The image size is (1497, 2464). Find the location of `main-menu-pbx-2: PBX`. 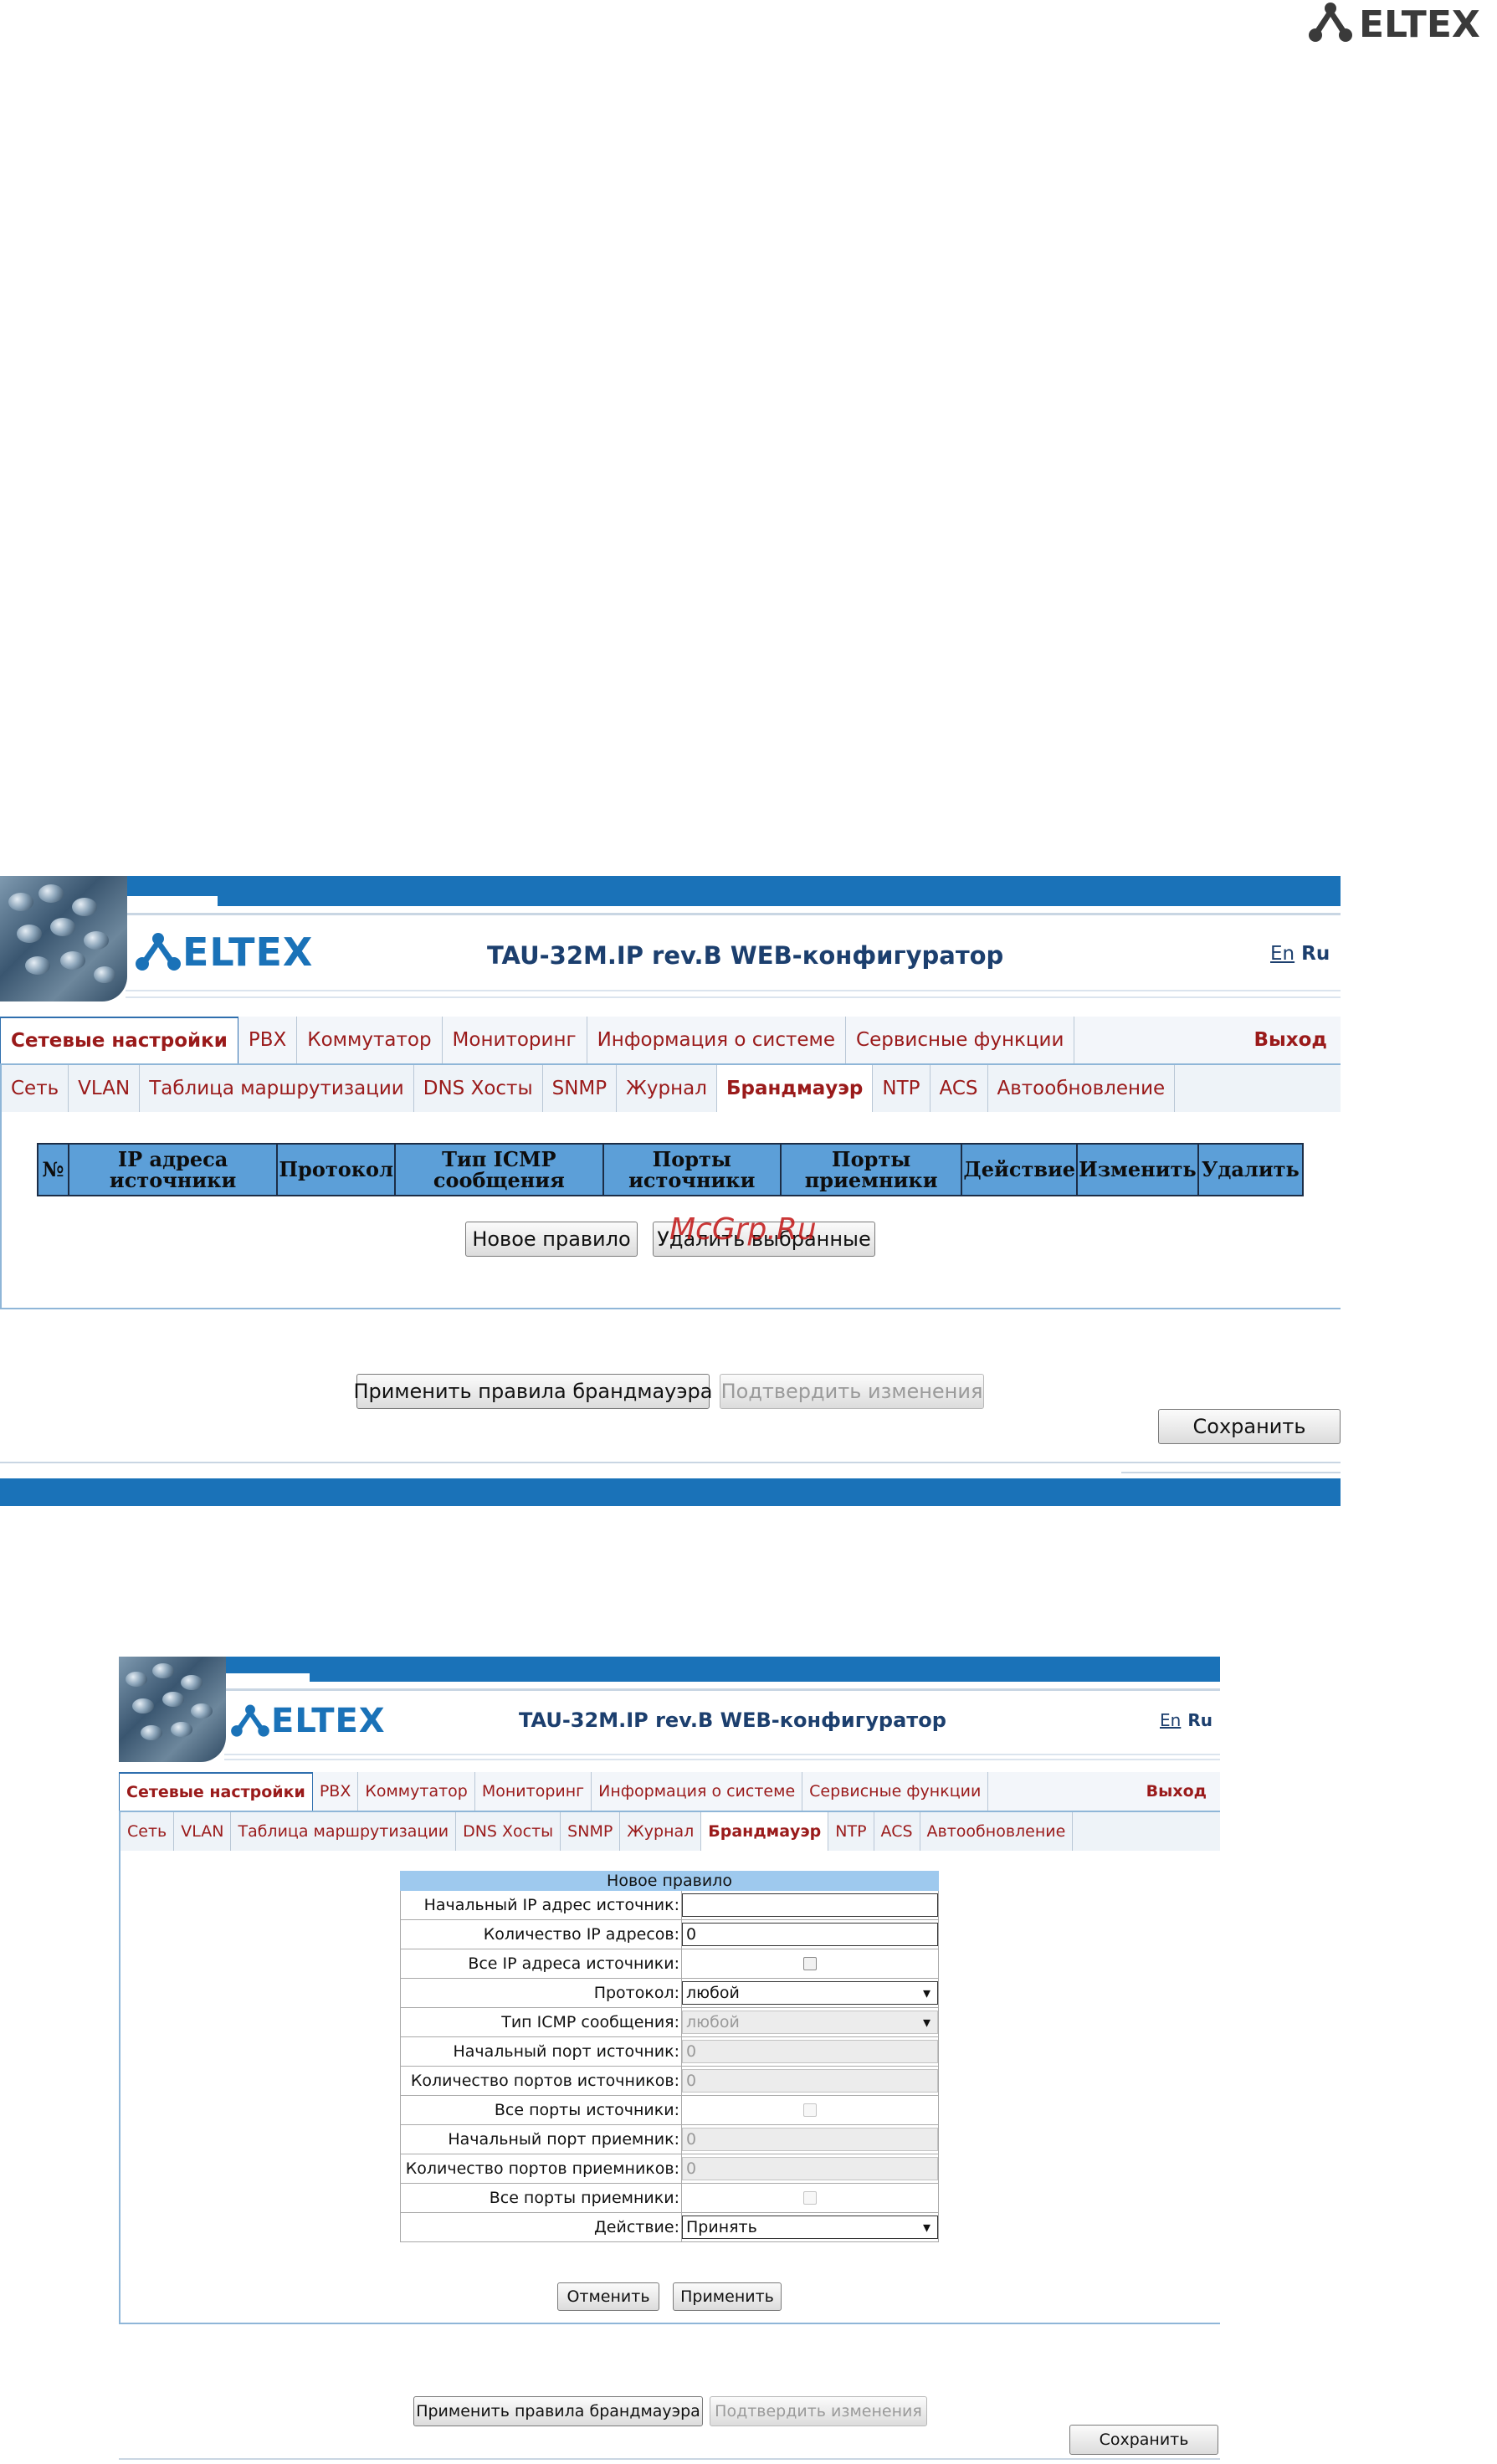

main-menu-pbx-2: PBX is located at coordinates (336, 1791).